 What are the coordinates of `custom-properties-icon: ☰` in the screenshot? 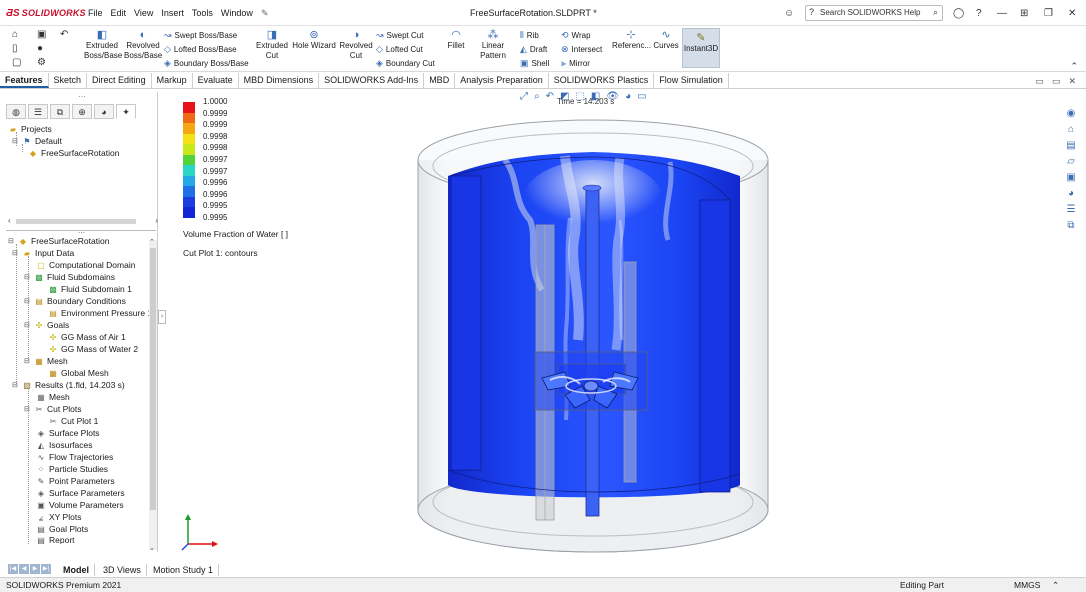 It's located at (1071, 209).